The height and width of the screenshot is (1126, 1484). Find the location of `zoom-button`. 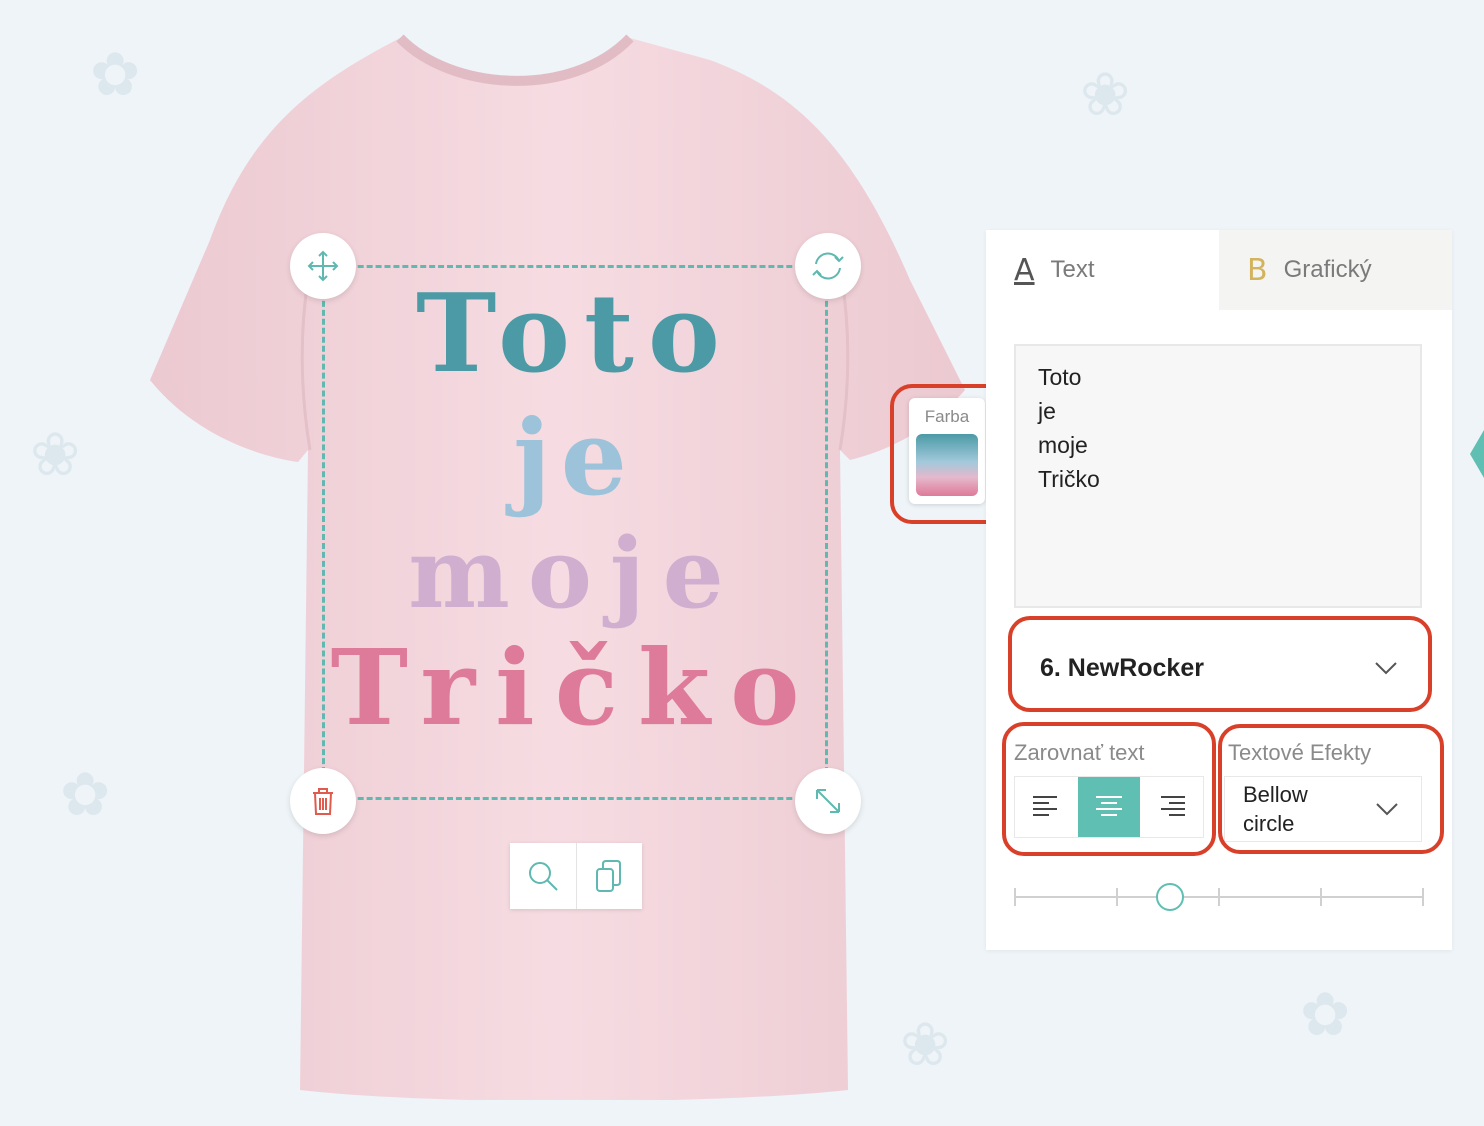

zoom-button is located at coordinates (543, 876).